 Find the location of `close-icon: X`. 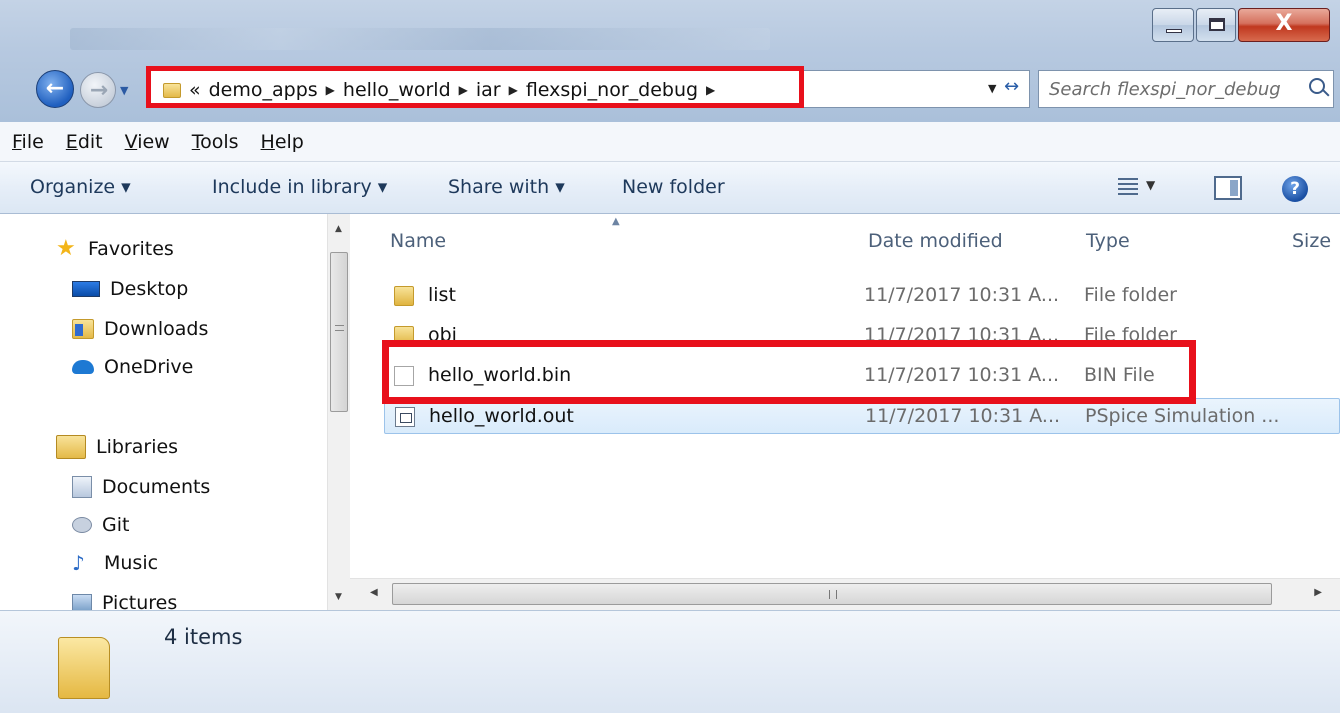

close-icon: X is located at coordinates (1284, 23).